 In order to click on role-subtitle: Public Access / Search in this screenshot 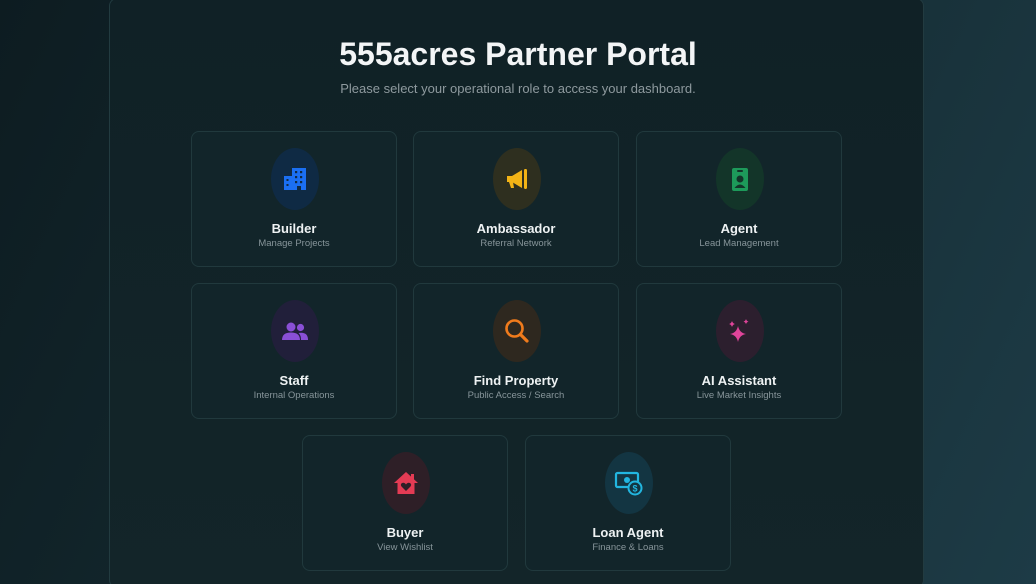, I will do `click(516, 395)`.